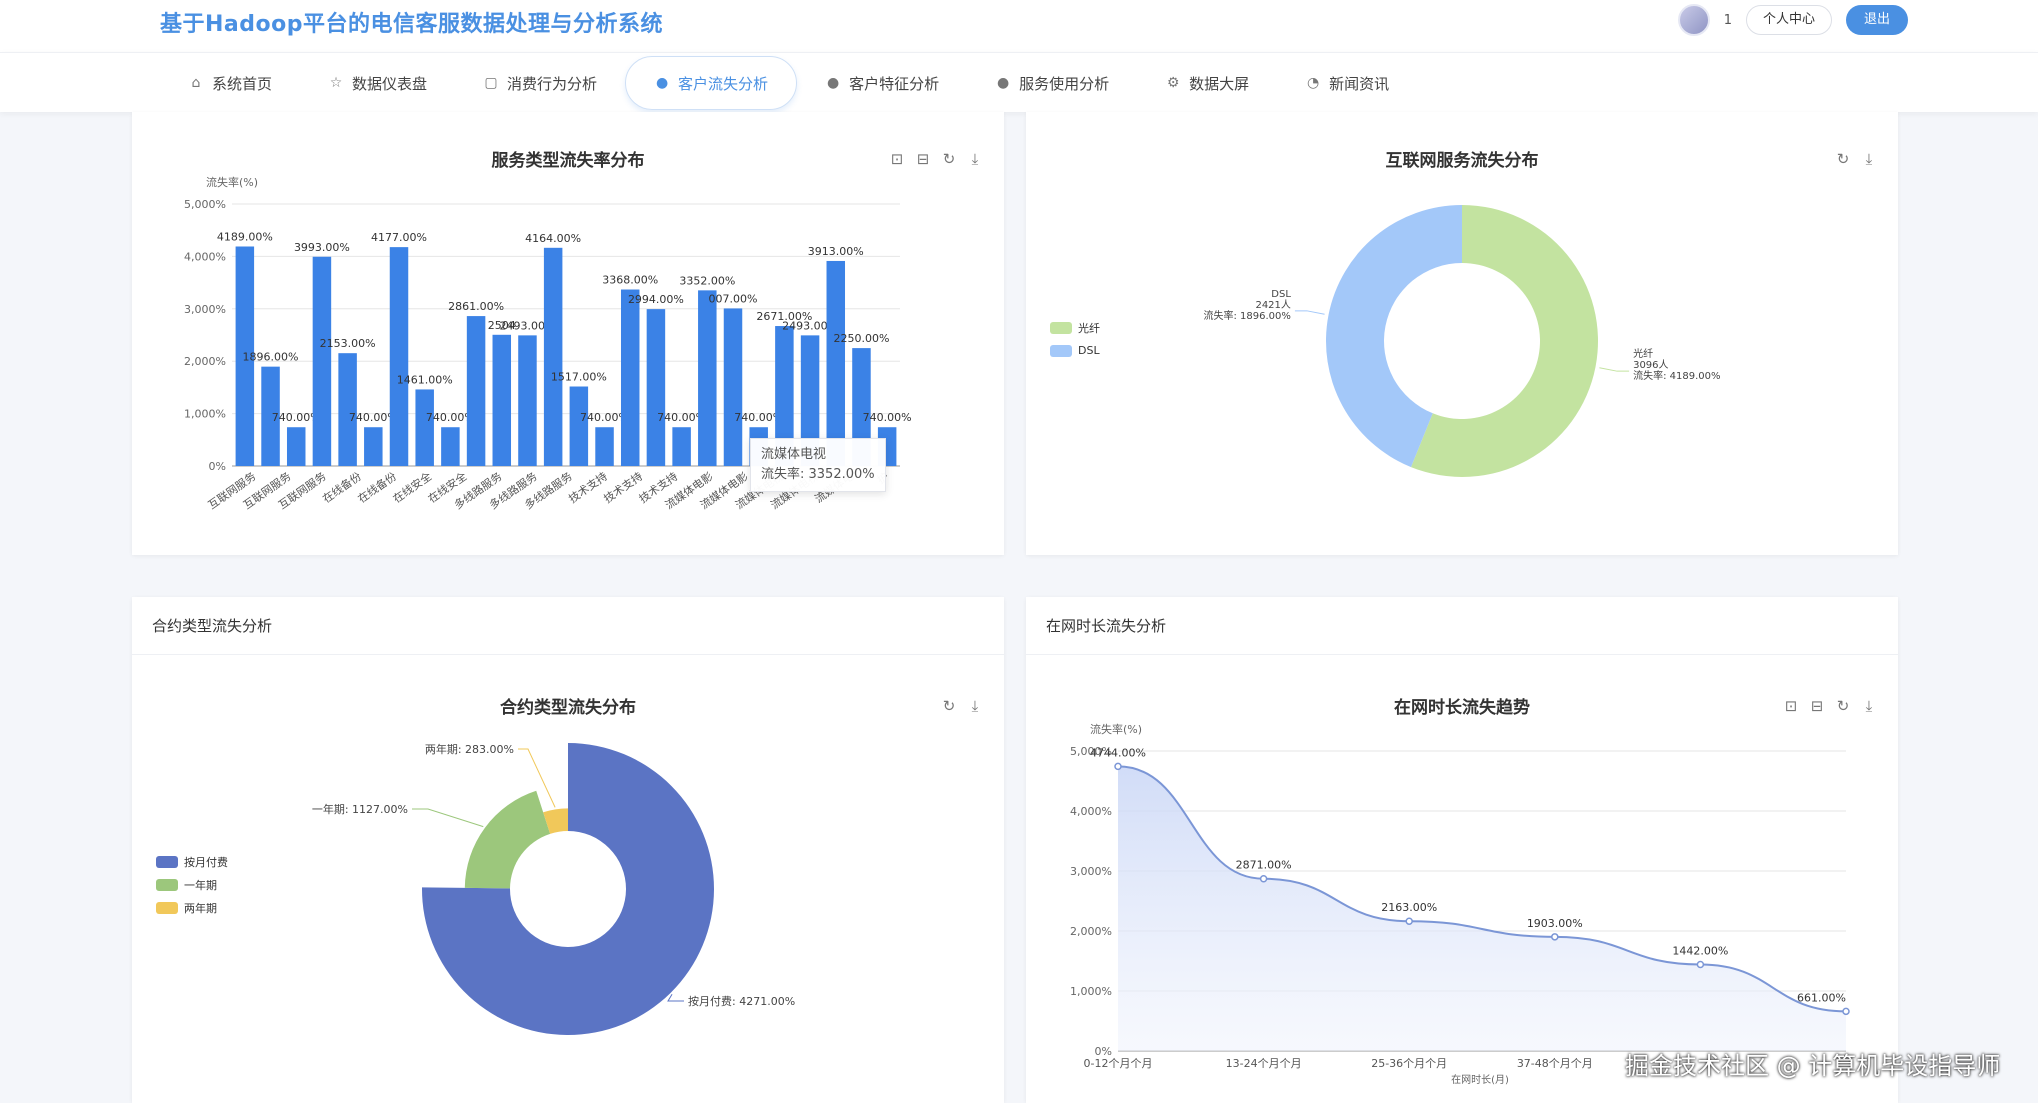 The image size is (2038, 1103). What do you see at coordinates (1003, 83) in the screenshot?
I see `info-icon: ●` at bounding box center [1003, 83].